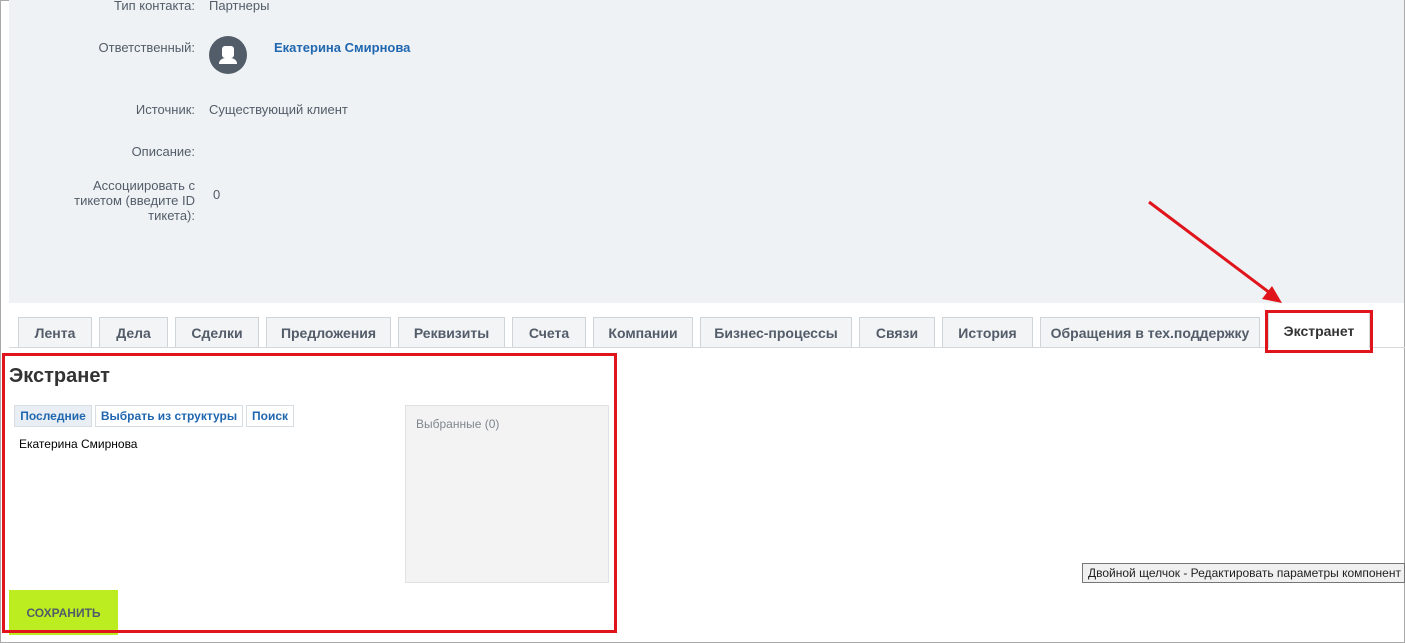 The width and height of the screenshot is (1405, 643). Describe the element at coordinates (1150, 332) in the screenshot. I see `tab-support-requests: Обращения в тех.поддержку` at that location.